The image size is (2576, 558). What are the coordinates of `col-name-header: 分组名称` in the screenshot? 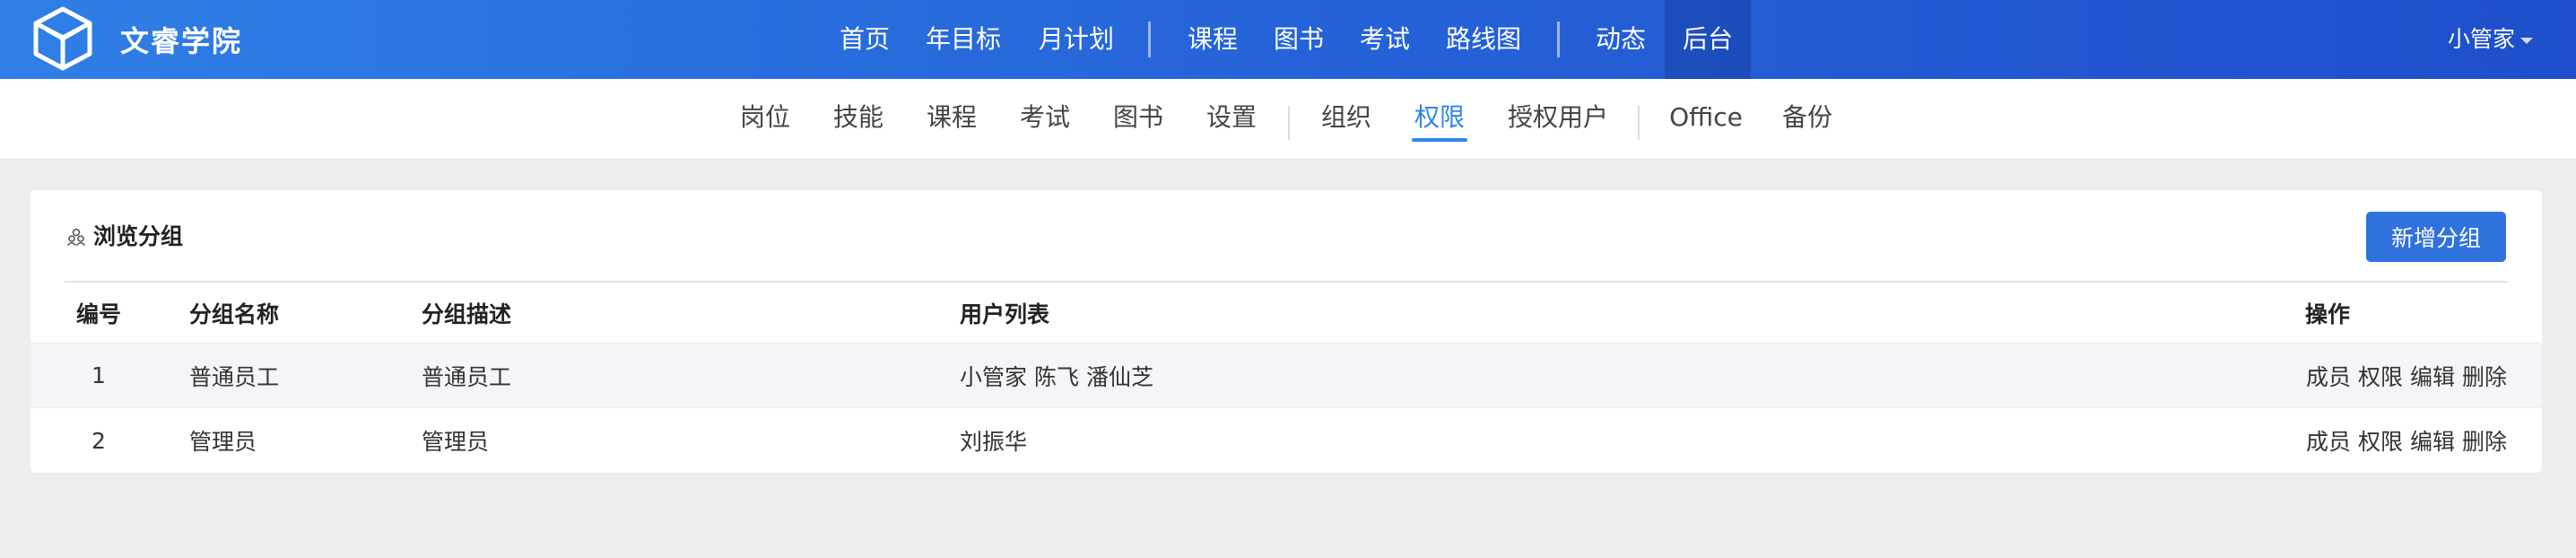 It's located at (234, 314).